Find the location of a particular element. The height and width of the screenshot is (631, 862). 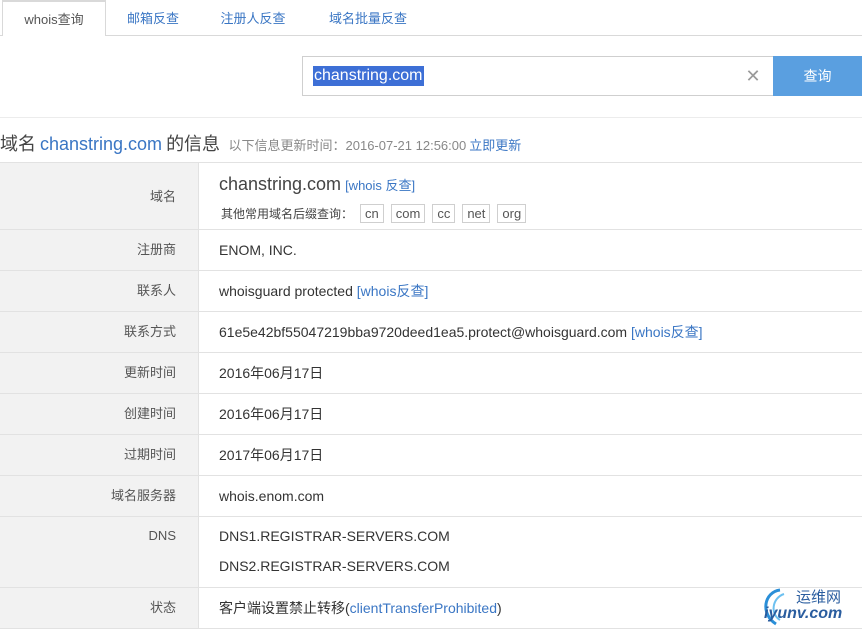

watermark-name: 运维网 is located at coordinates (819, 597).